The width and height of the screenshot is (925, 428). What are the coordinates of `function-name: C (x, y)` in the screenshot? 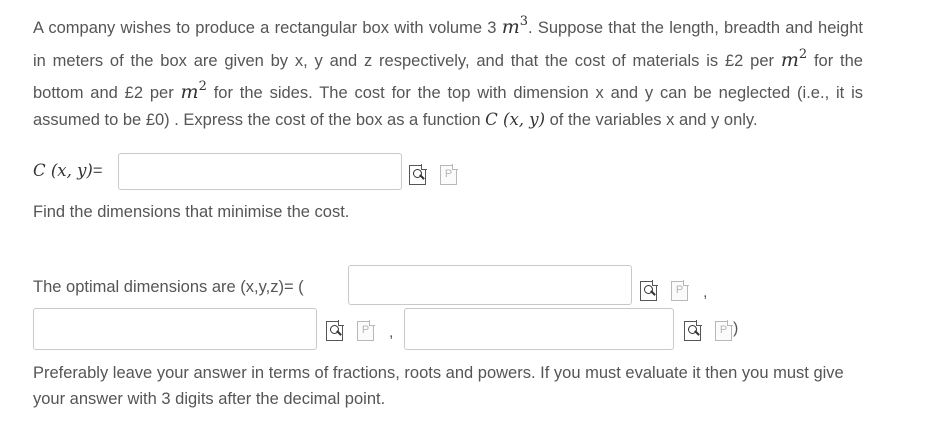 It's located at (515, 119).